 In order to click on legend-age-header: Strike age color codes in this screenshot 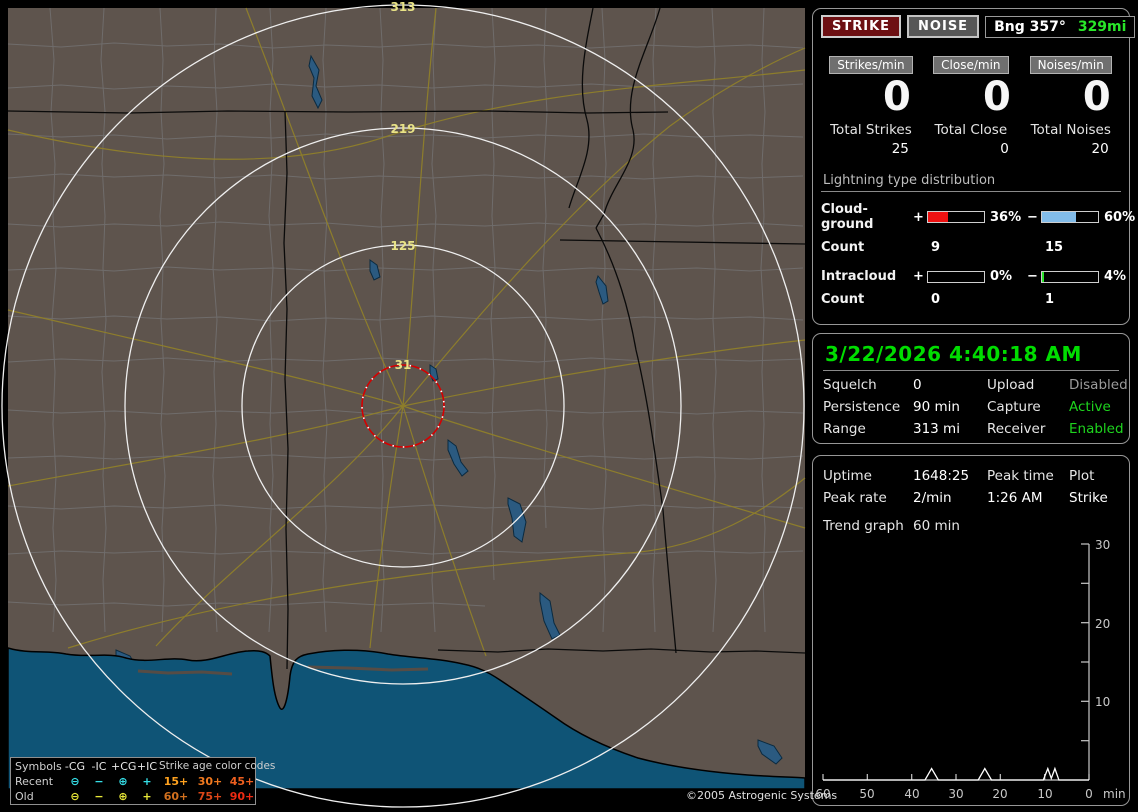, I will do `click(217, 766)`.